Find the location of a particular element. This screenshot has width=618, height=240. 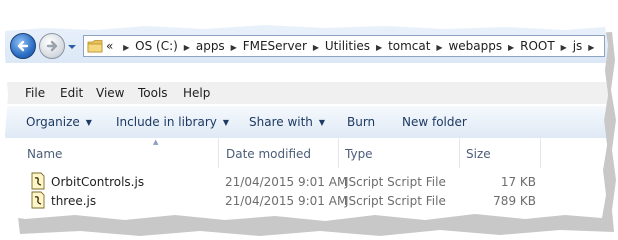

menu-view: View is located at coordinates (110, 93).